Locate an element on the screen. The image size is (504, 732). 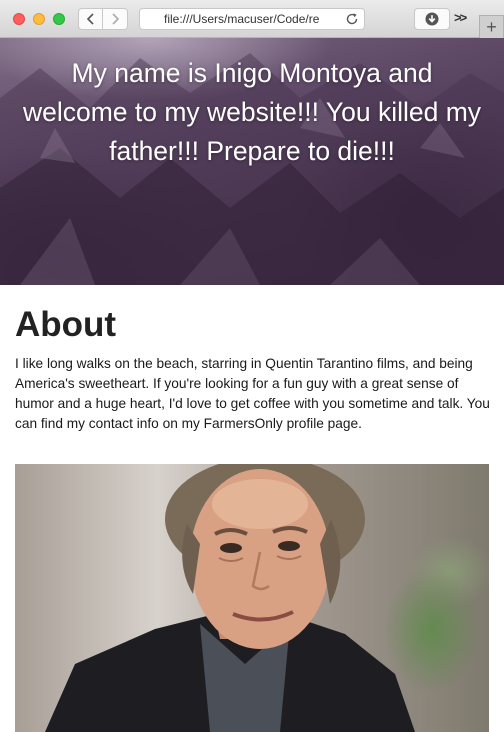
forward-icon is located at coordinates (116, 19).